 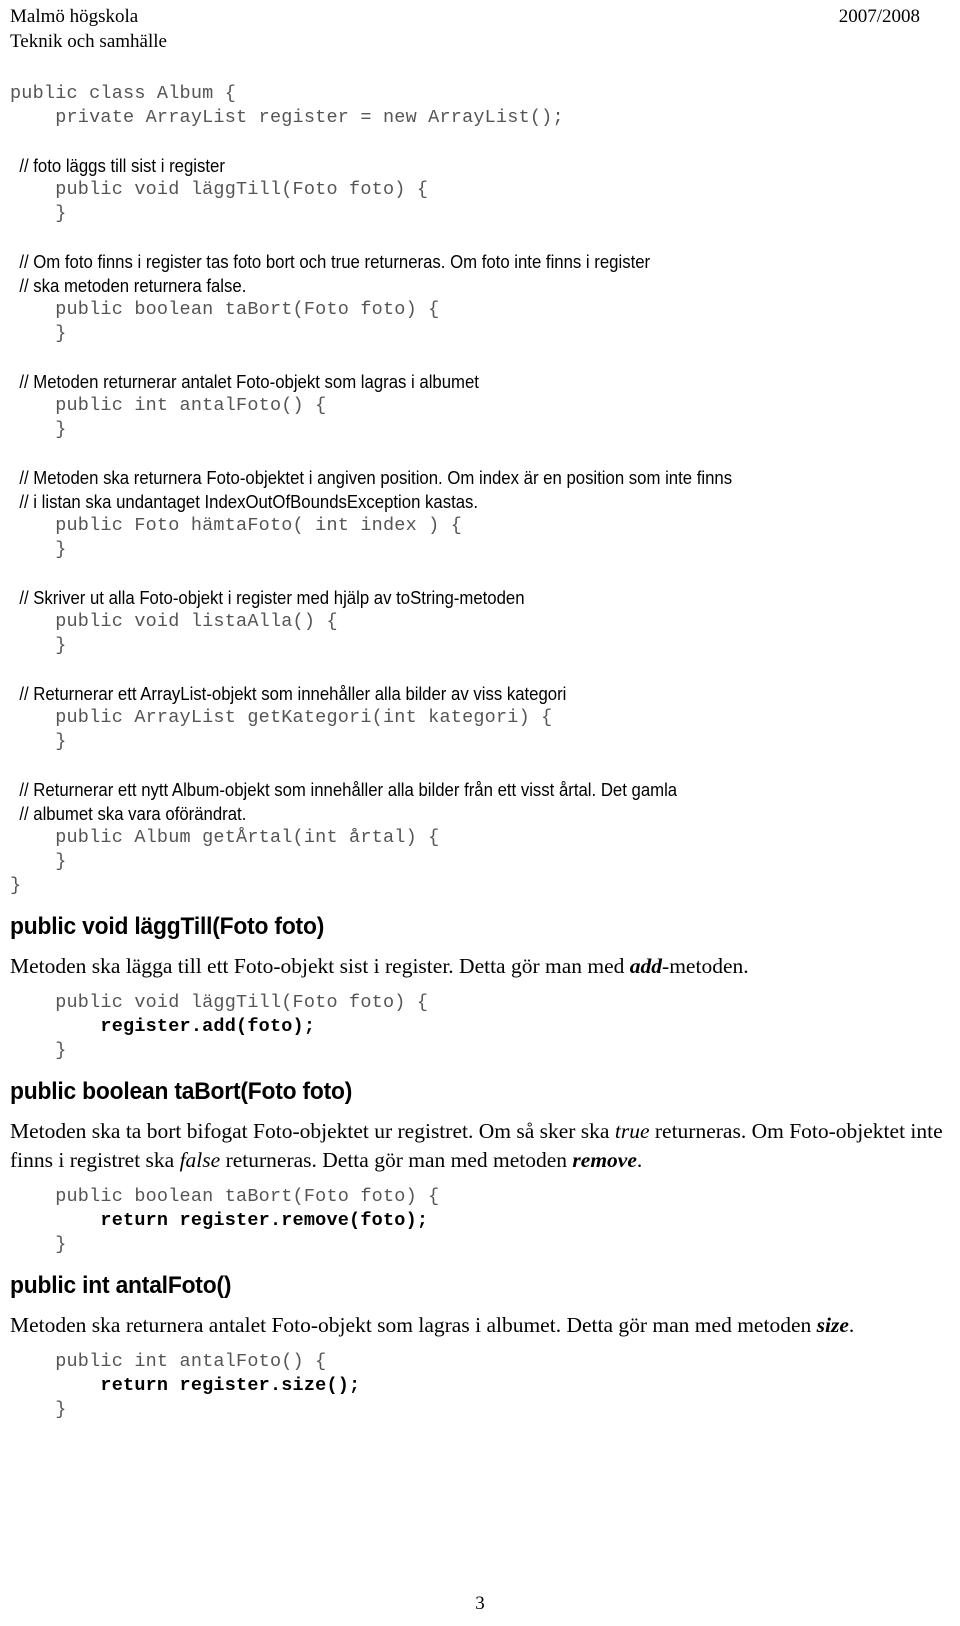 I want to click on code-line: public boolean taBort(Foto foto) {, so click(x=225, y=309).